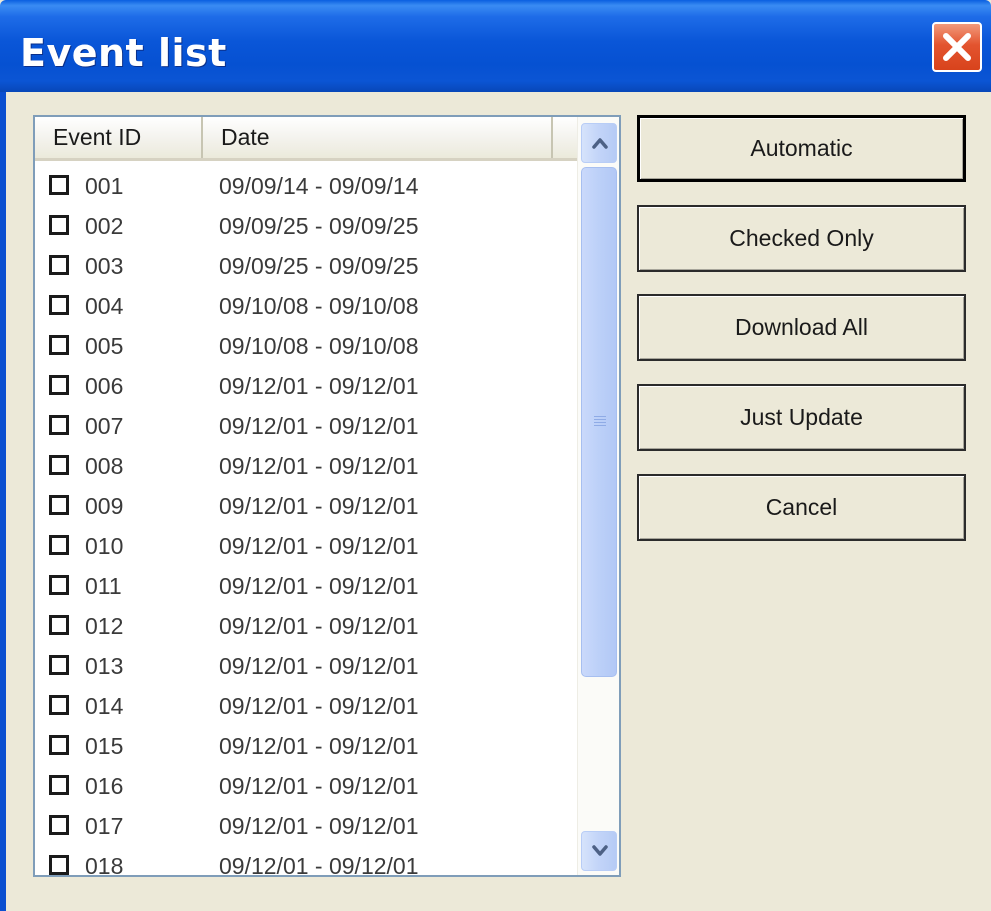 This screenshot has height=911, width=991. I want to click on scroll-down-button, so click(599, 851).